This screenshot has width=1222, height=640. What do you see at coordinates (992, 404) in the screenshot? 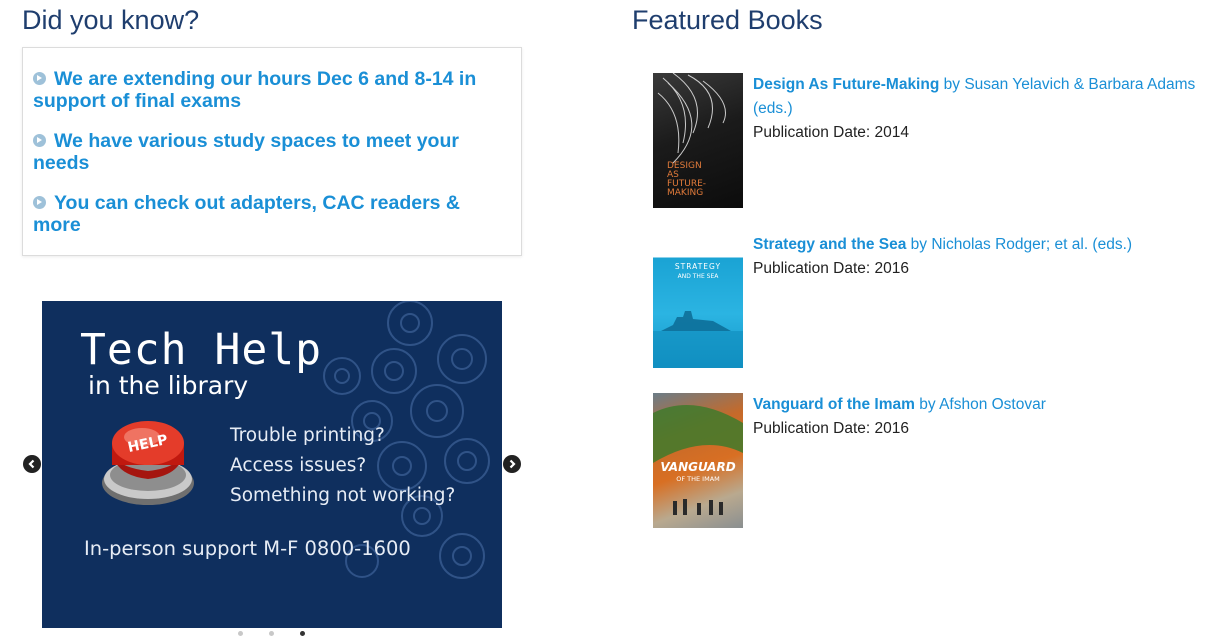
I see `book-author: Afshon Ostovar` at bounding box center [992, 404].